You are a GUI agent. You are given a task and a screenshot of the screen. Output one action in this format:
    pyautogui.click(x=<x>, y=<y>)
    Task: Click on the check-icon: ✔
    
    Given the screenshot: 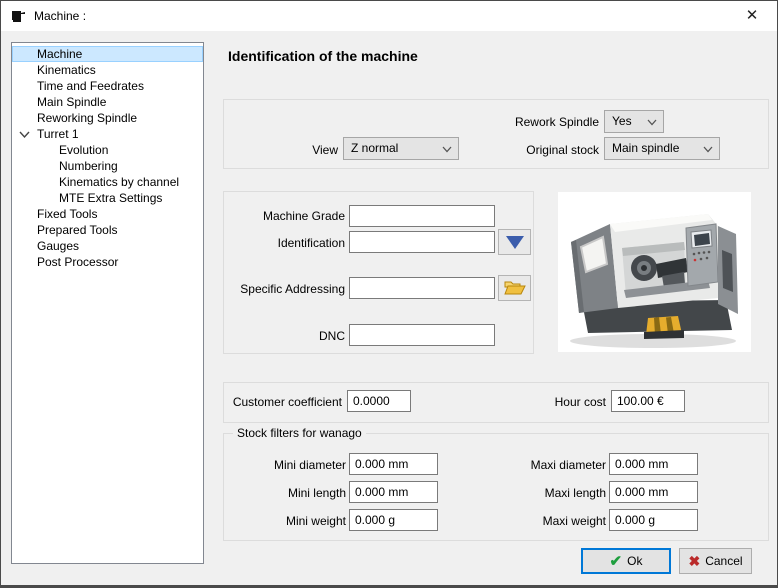 What is the action you would take?
    pyautogui.click(x=616, y=561)
    